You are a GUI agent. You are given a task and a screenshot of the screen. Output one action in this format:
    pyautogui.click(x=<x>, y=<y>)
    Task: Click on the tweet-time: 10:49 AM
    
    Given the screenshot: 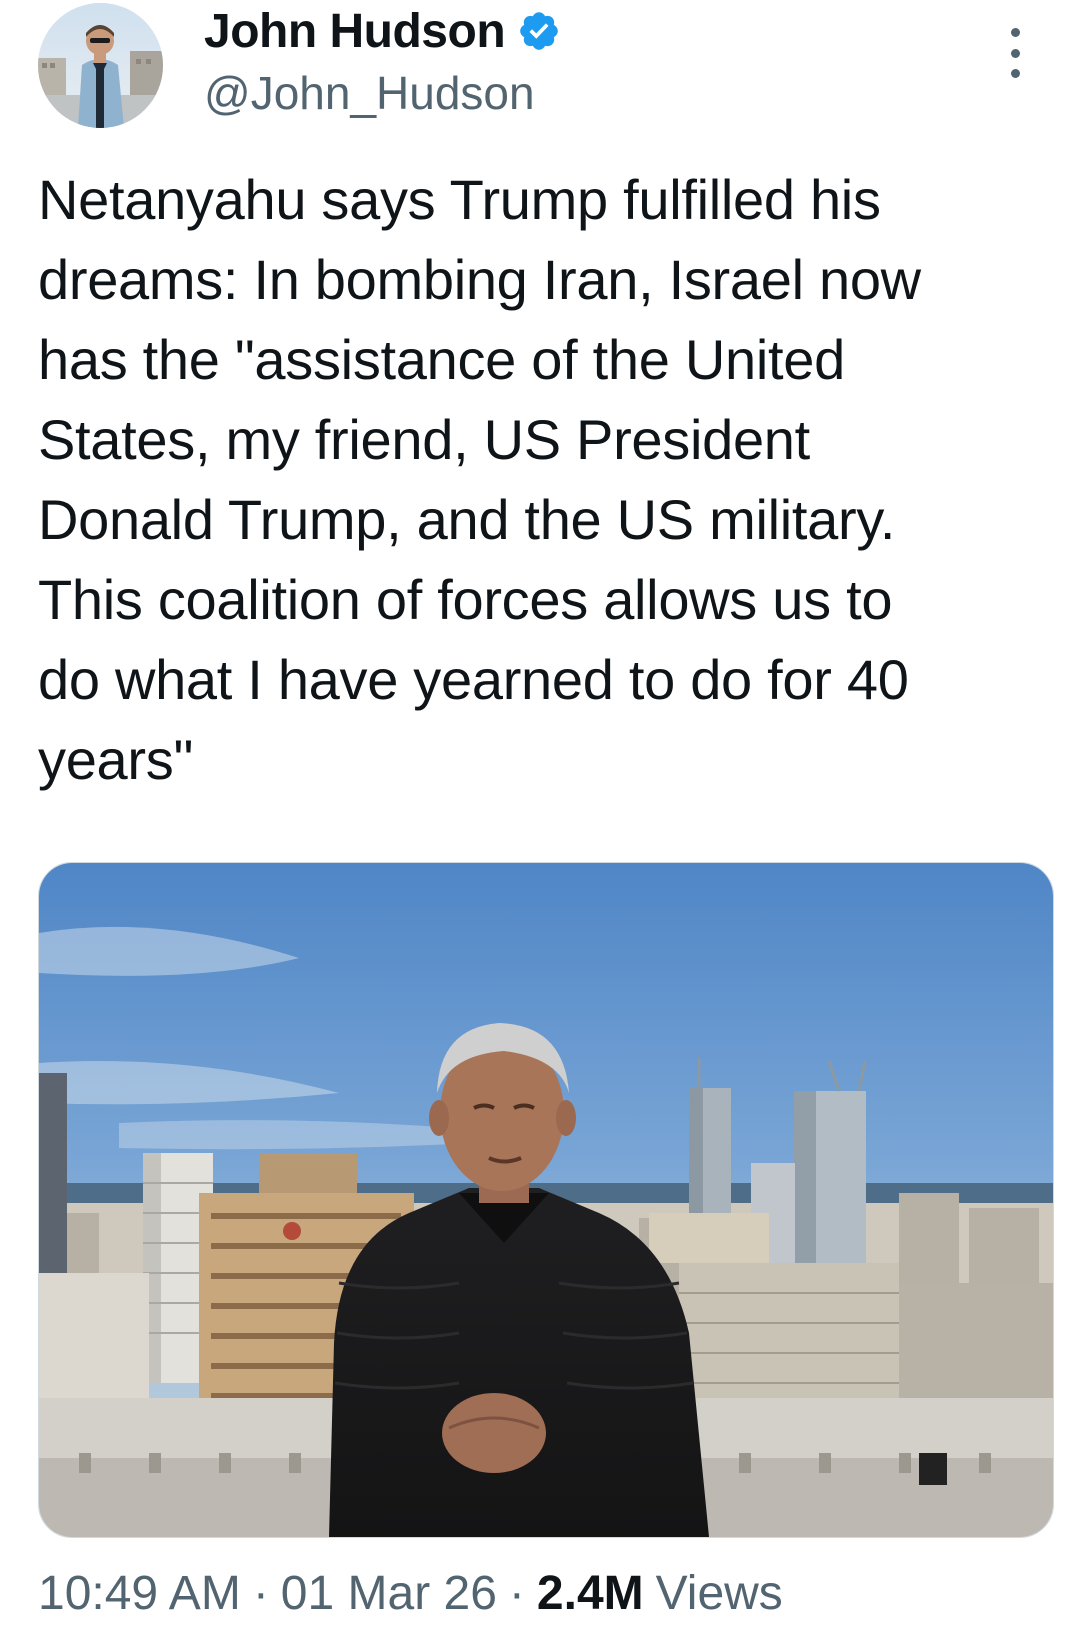 What is the action you would take?
    pyautogui.click(x=139, y=1593)
    